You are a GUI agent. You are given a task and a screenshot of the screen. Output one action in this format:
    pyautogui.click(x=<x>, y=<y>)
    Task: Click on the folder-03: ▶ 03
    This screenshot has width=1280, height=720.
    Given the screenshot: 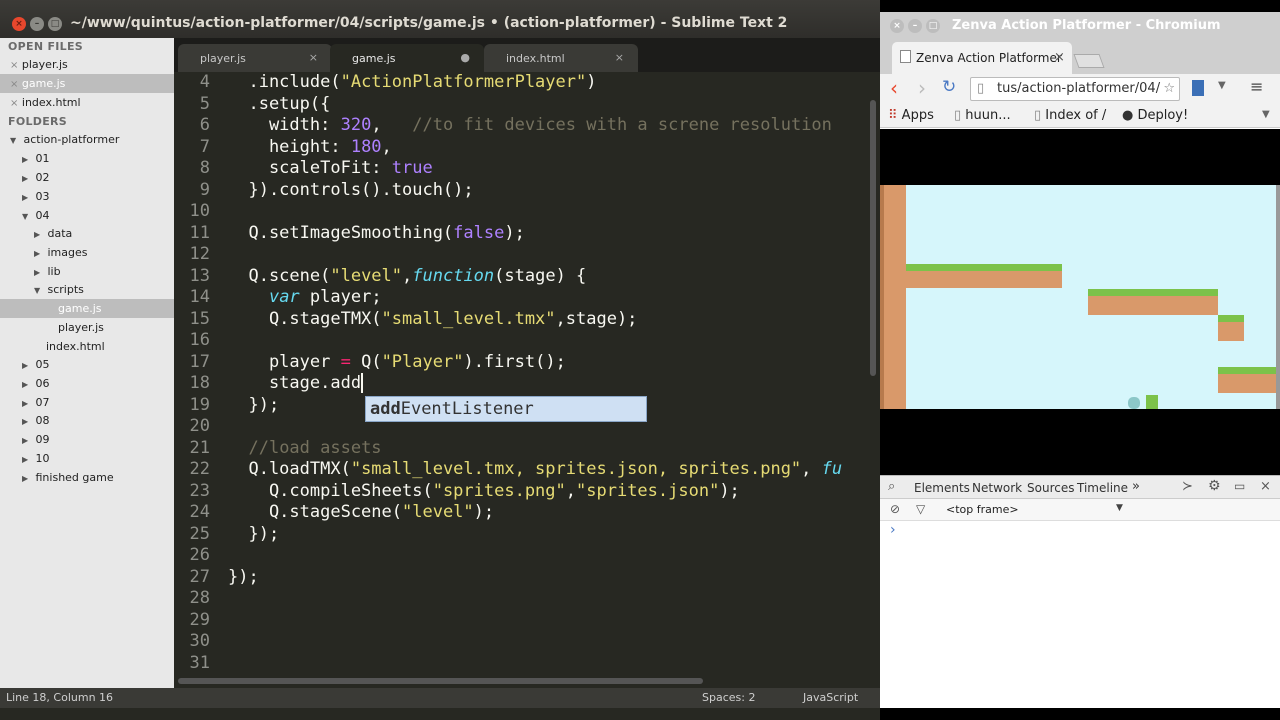 What is the action you would take?
    pyautogui.click(x=36, y=196)
    